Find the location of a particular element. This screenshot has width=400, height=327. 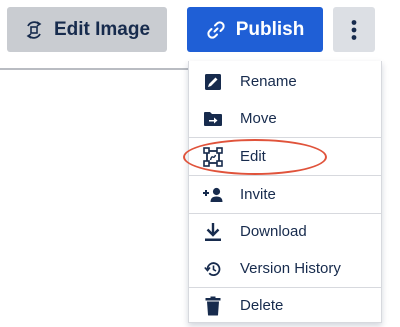

more-actions-button is located at coordinates (354, 29).